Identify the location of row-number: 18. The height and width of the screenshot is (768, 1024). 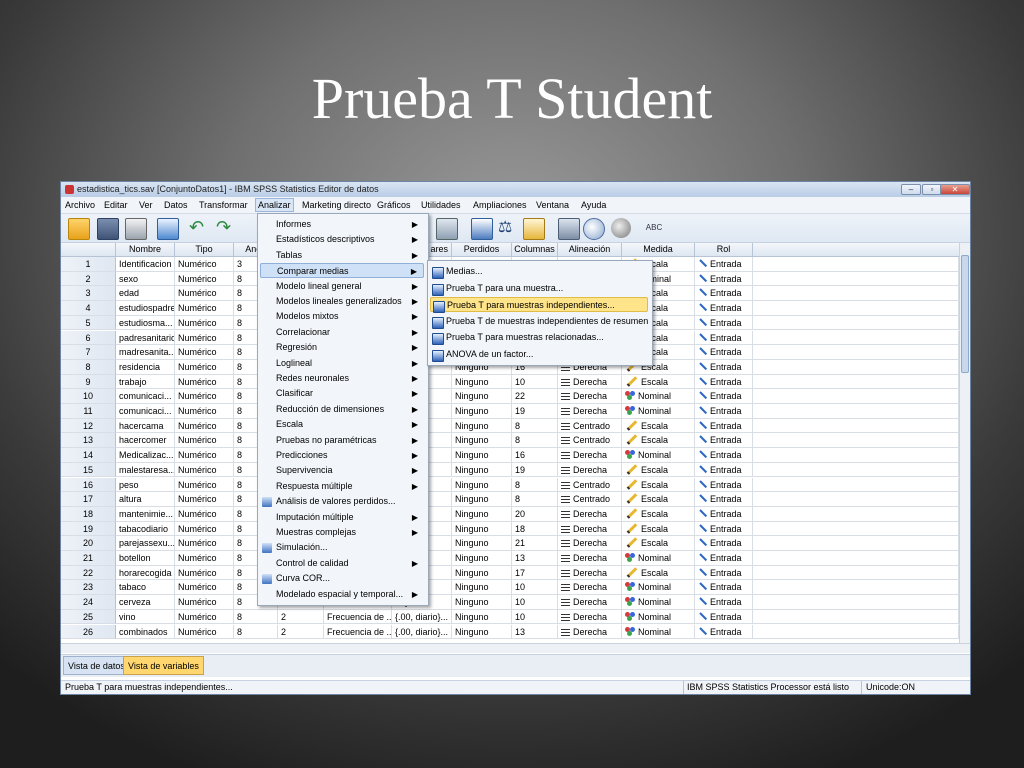
(88, 514).